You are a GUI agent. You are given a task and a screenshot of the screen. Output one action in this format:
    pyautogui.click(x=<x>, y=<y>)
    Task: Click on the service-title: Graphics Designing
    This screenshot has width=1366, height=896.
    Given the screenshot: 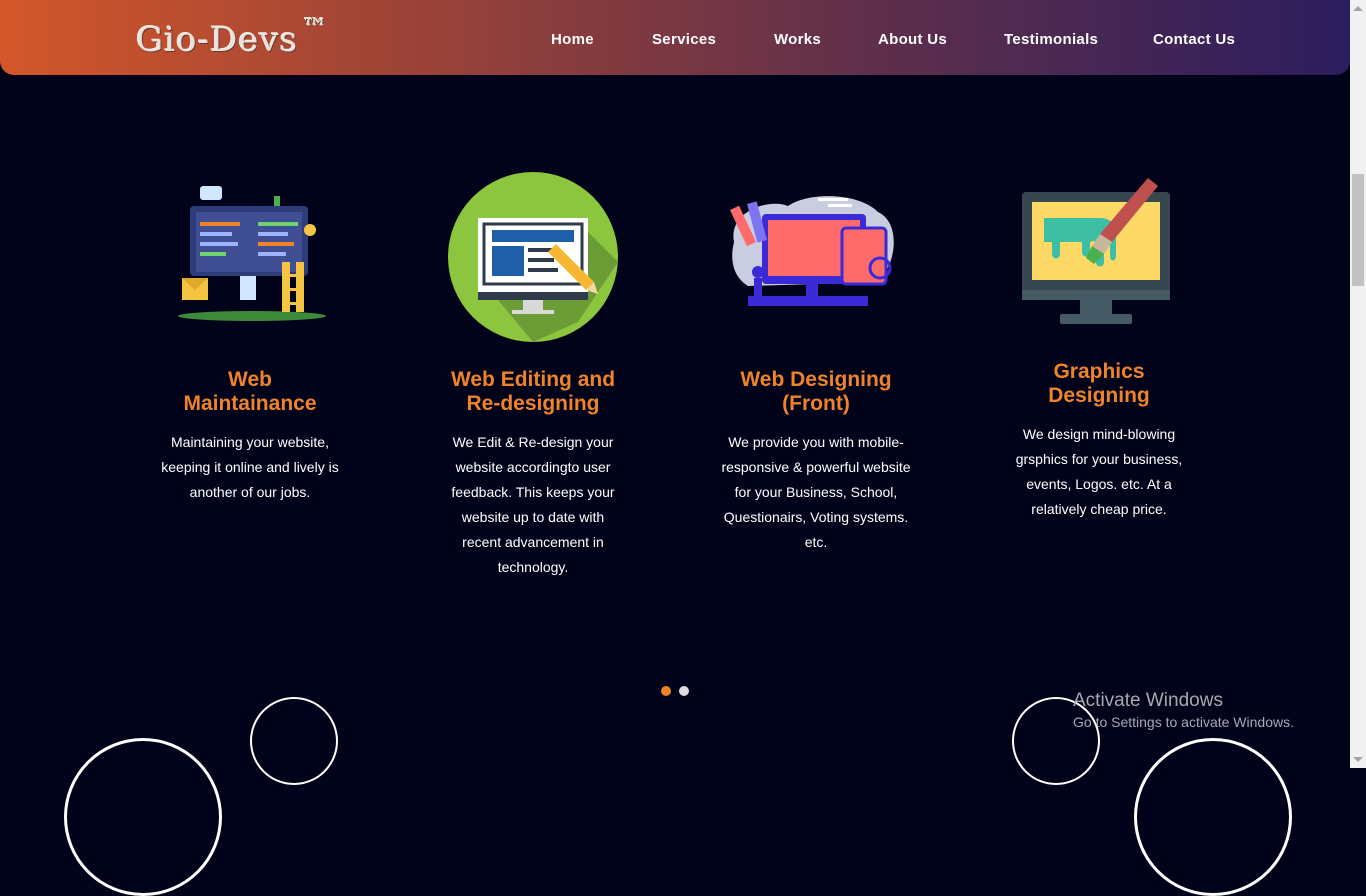 What is the action you would take?
    pyautogui.click(x=1099, y=383)
    